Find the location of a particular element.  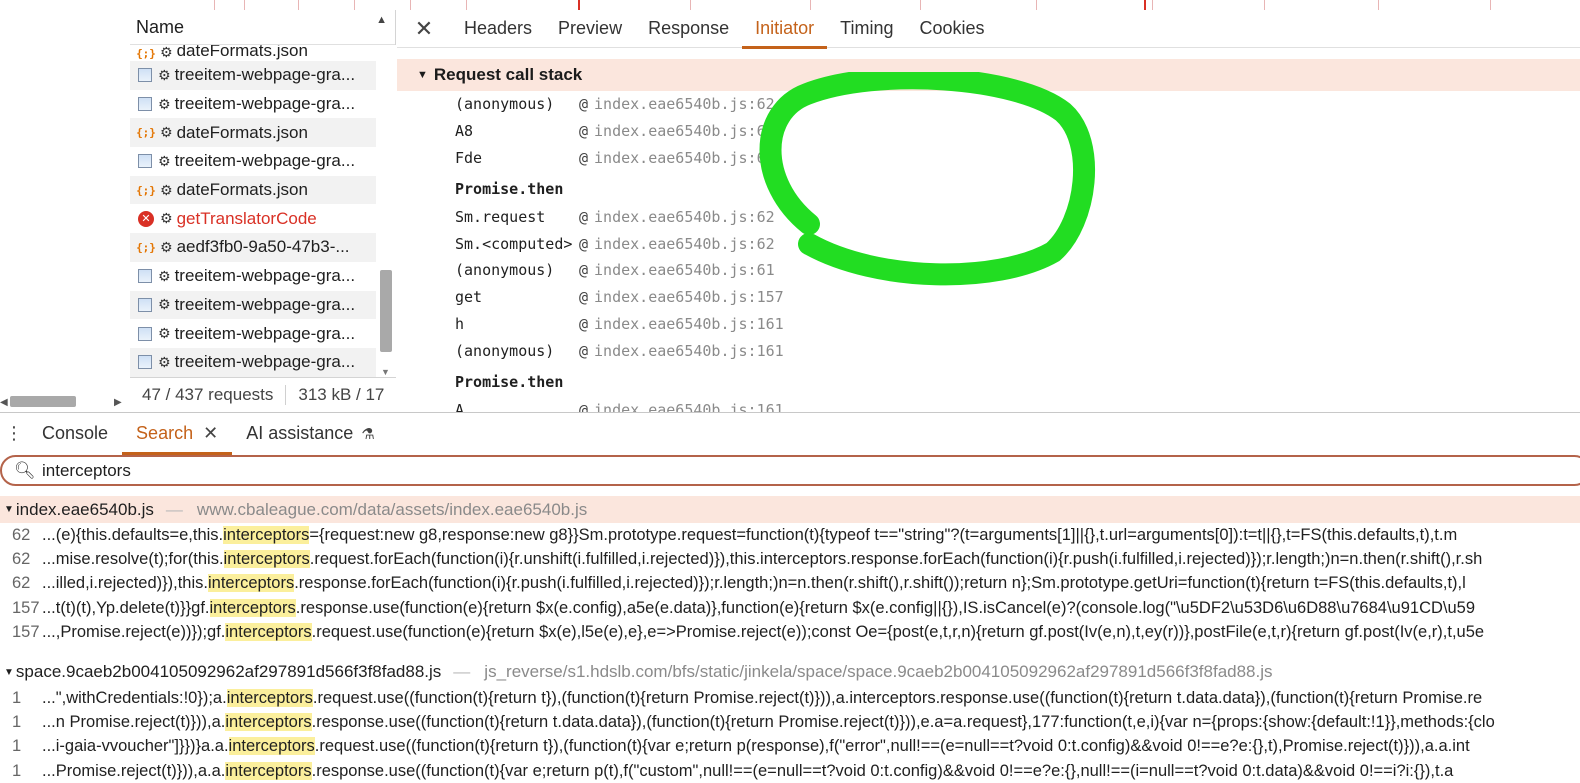

name-column-header: Name ▲ is located at coordinates (262, 27).